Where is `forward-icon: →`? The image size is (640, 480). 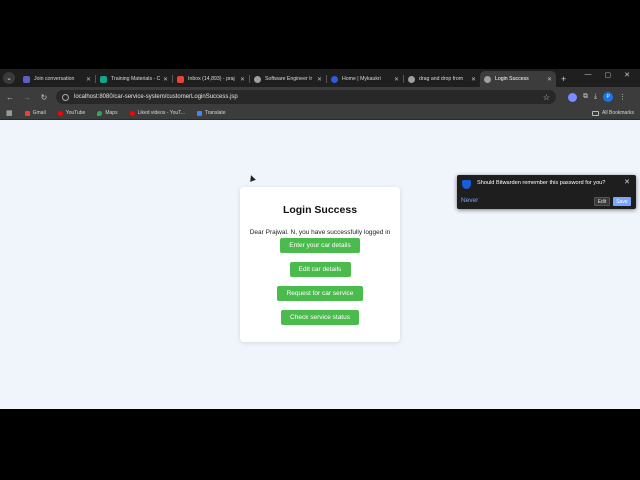 forward-icon: → is located at coordinates (27, 97).